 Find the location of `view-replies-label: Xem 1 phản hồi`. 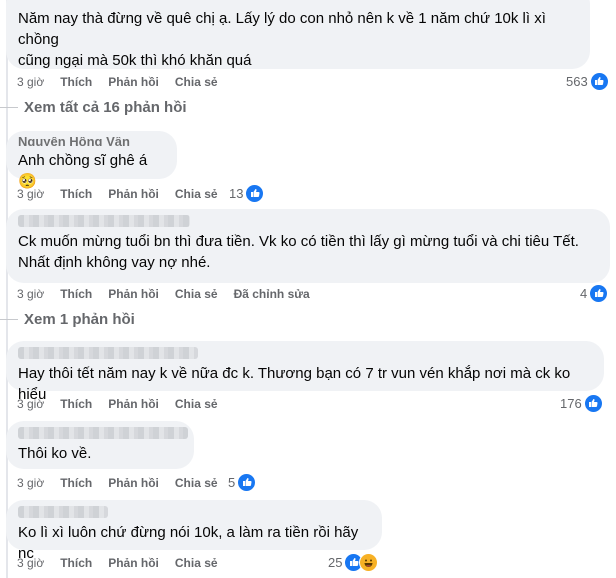

view-replies-label: Xem 1 phản hồi is located at coordinates (79, 319).